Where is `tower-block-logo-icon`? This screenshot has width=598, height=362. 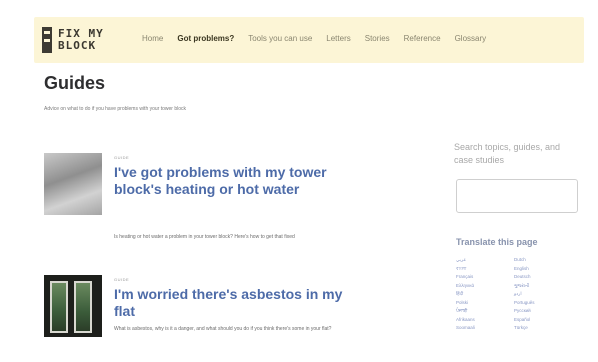
tower-block-logo-icon is located at coordinates (47, 40).